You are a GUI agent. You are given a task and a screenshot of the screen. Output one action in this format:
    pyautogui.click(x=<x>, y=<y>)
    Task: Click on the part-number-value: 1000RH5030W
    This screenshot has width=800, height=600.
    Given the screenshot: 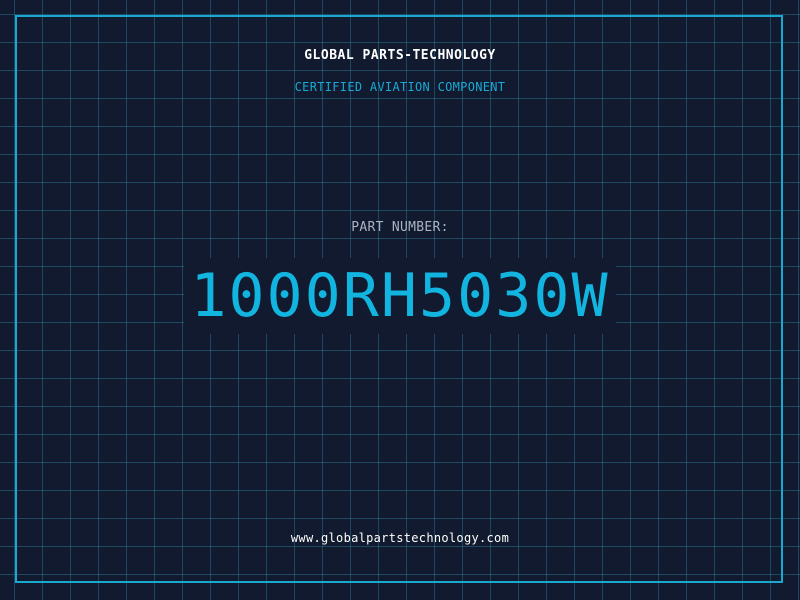 What is the action you would take?
    pyautogui.click(x=400, y=296)
    